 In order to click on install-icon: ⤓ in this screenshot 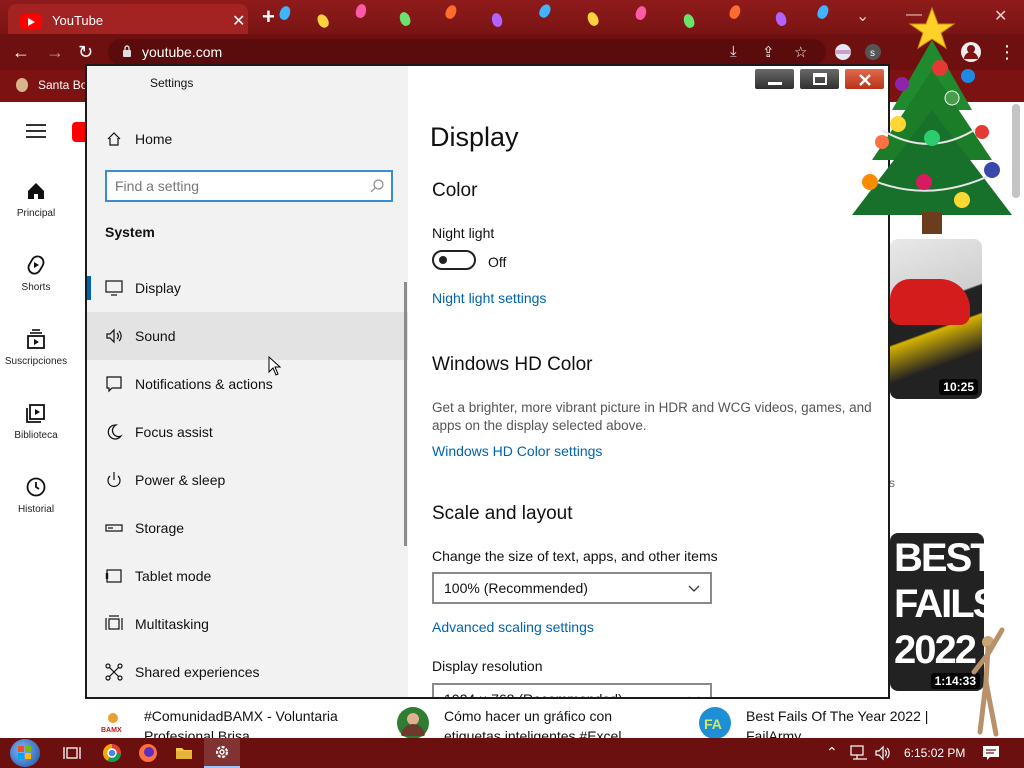, I will do `click(733, 51)`.